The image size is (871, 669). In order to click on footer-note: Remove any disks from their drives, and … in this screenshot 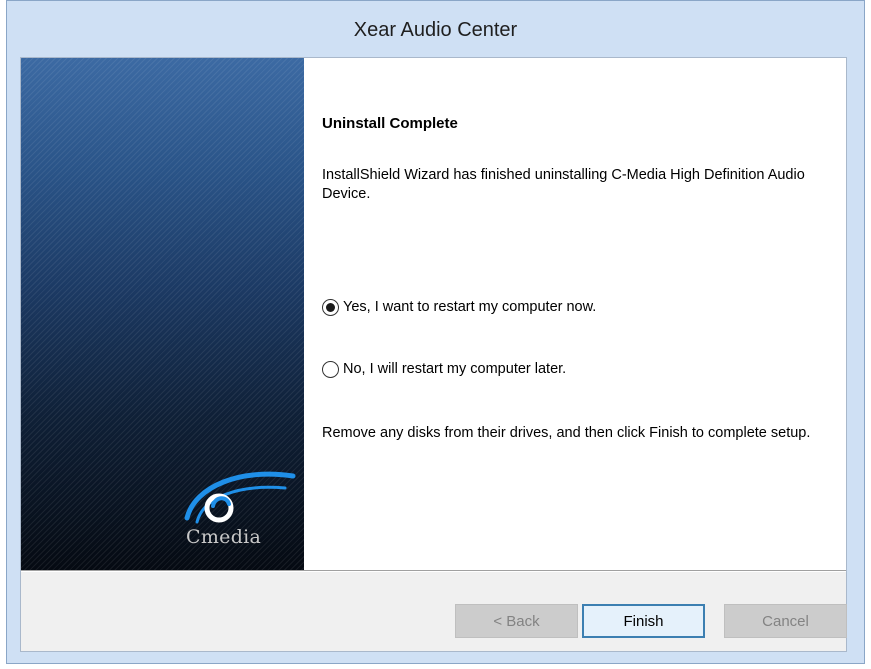, I will do `click(566, 433)`.